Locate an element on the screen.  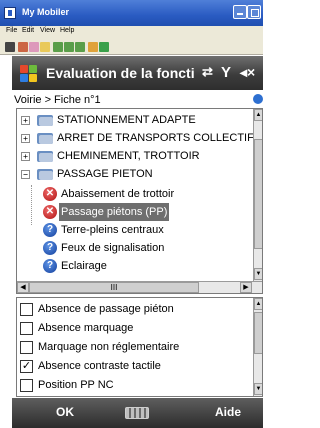
paste-icon is located at coordinates (45, 47).